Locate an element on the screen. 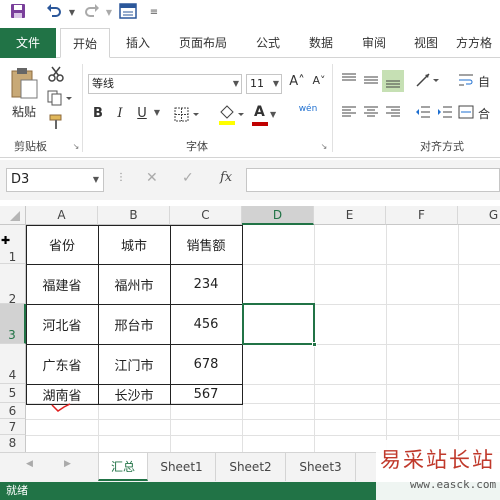 Image resolution: width=500 pixels, height=500 pixels. name-box: D3 ▼ is located at coordinates (55, 180).